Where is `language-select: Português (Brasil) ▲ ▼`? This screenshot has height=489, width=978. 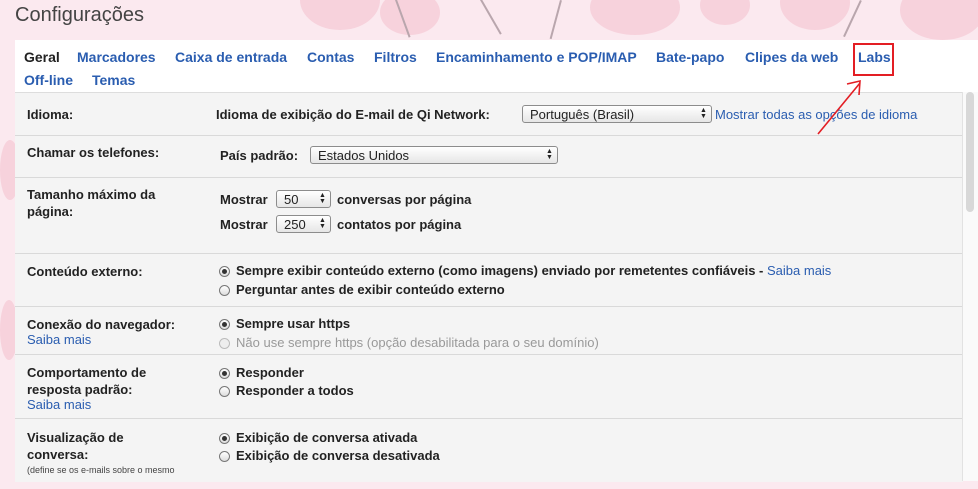 language-select: Português (Brasil) ▲ ▼ is located at coordinates (617, 114).